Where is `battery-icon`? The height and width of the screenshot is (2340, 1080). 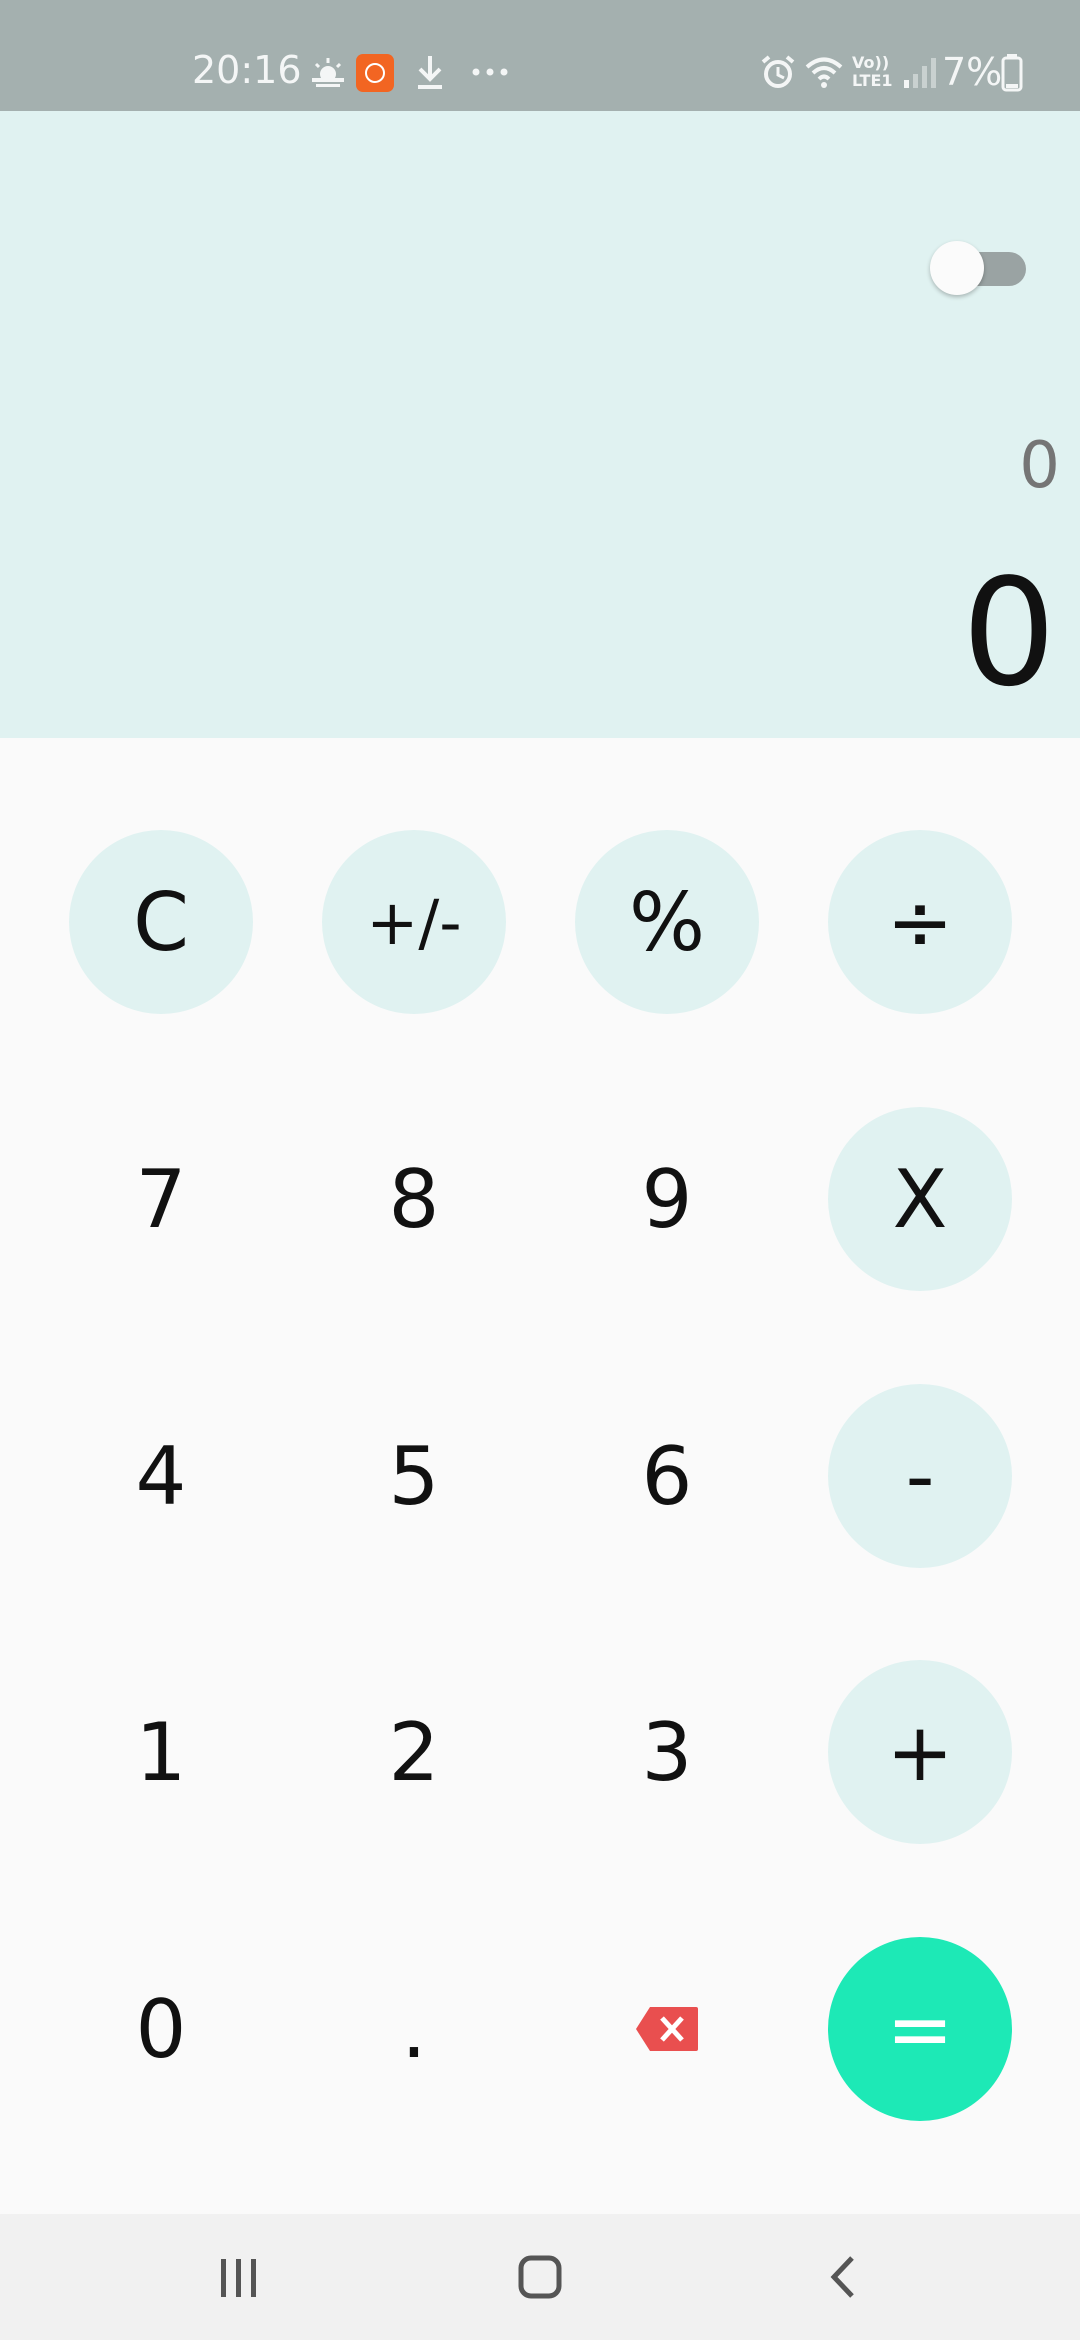
battery-icon is located at coordinates (1012, 72).